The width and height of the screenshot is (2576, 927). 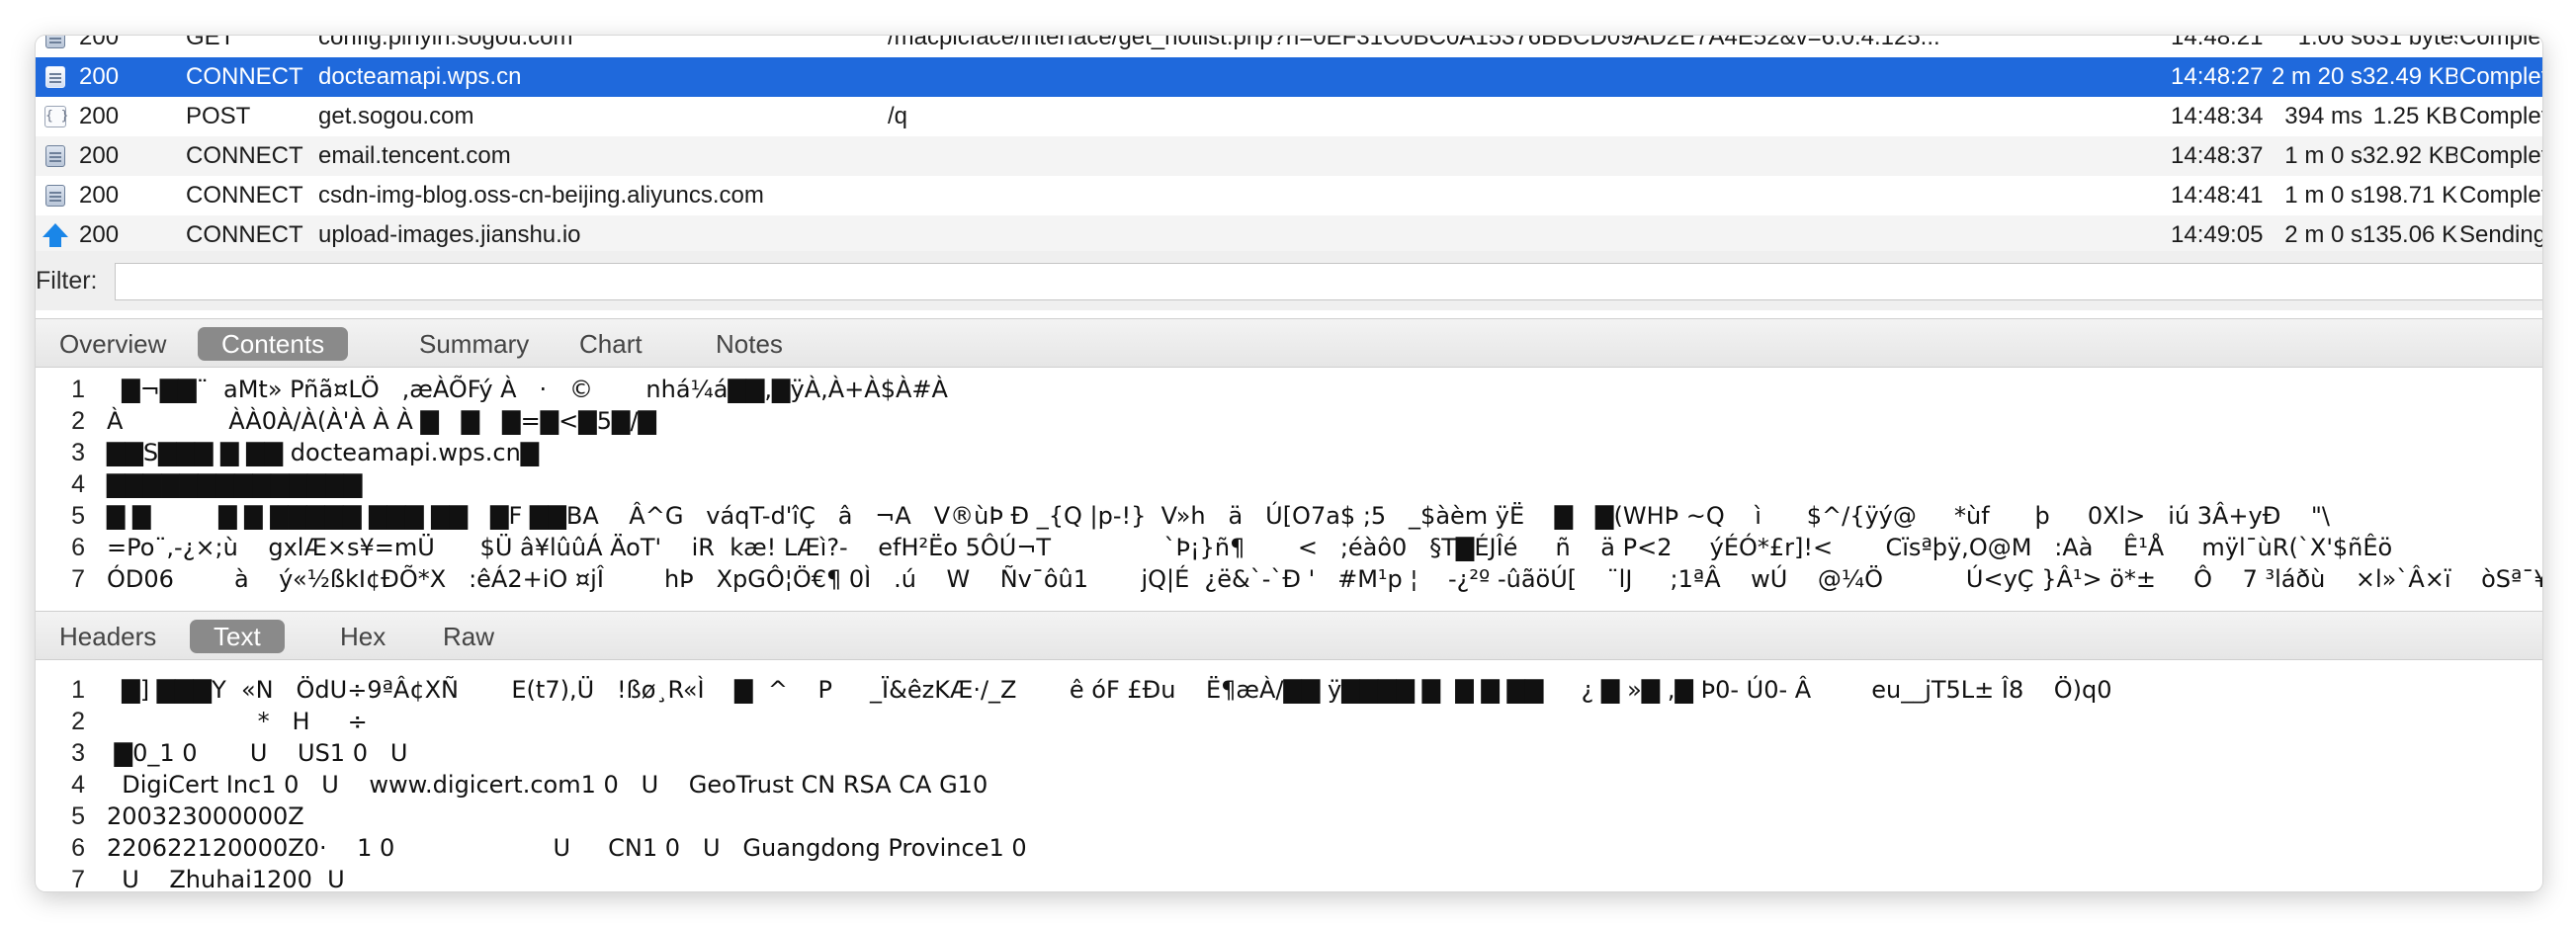 What do you see at coordinates (468, 637) in the screenshot?
I see `tab-raw: Raw` at bounding box center [468, 637].